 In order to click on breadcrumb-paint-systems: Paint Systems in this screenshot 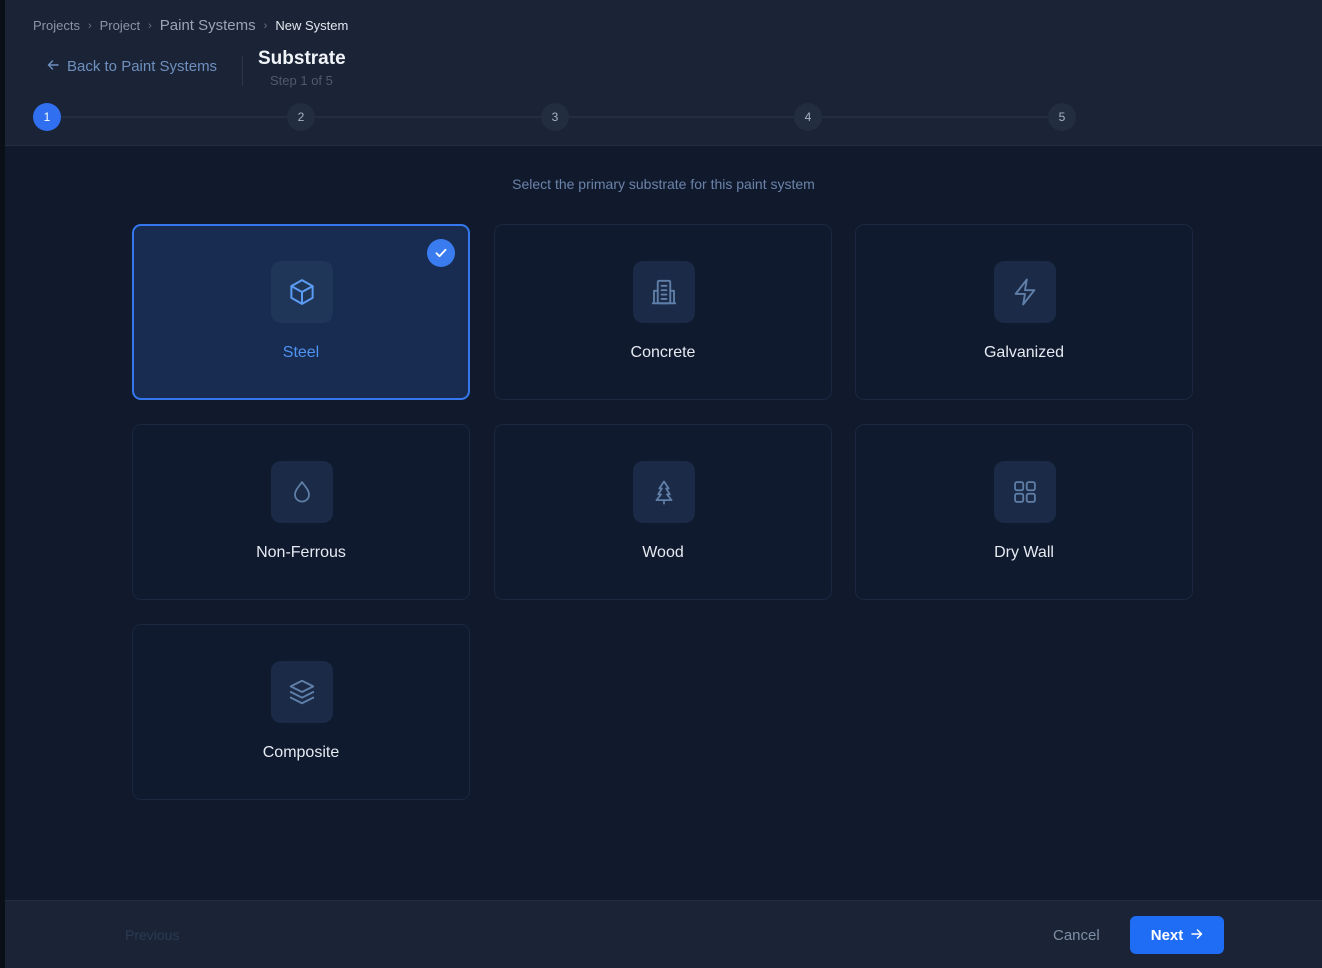, I will do `click(208, 25)`.